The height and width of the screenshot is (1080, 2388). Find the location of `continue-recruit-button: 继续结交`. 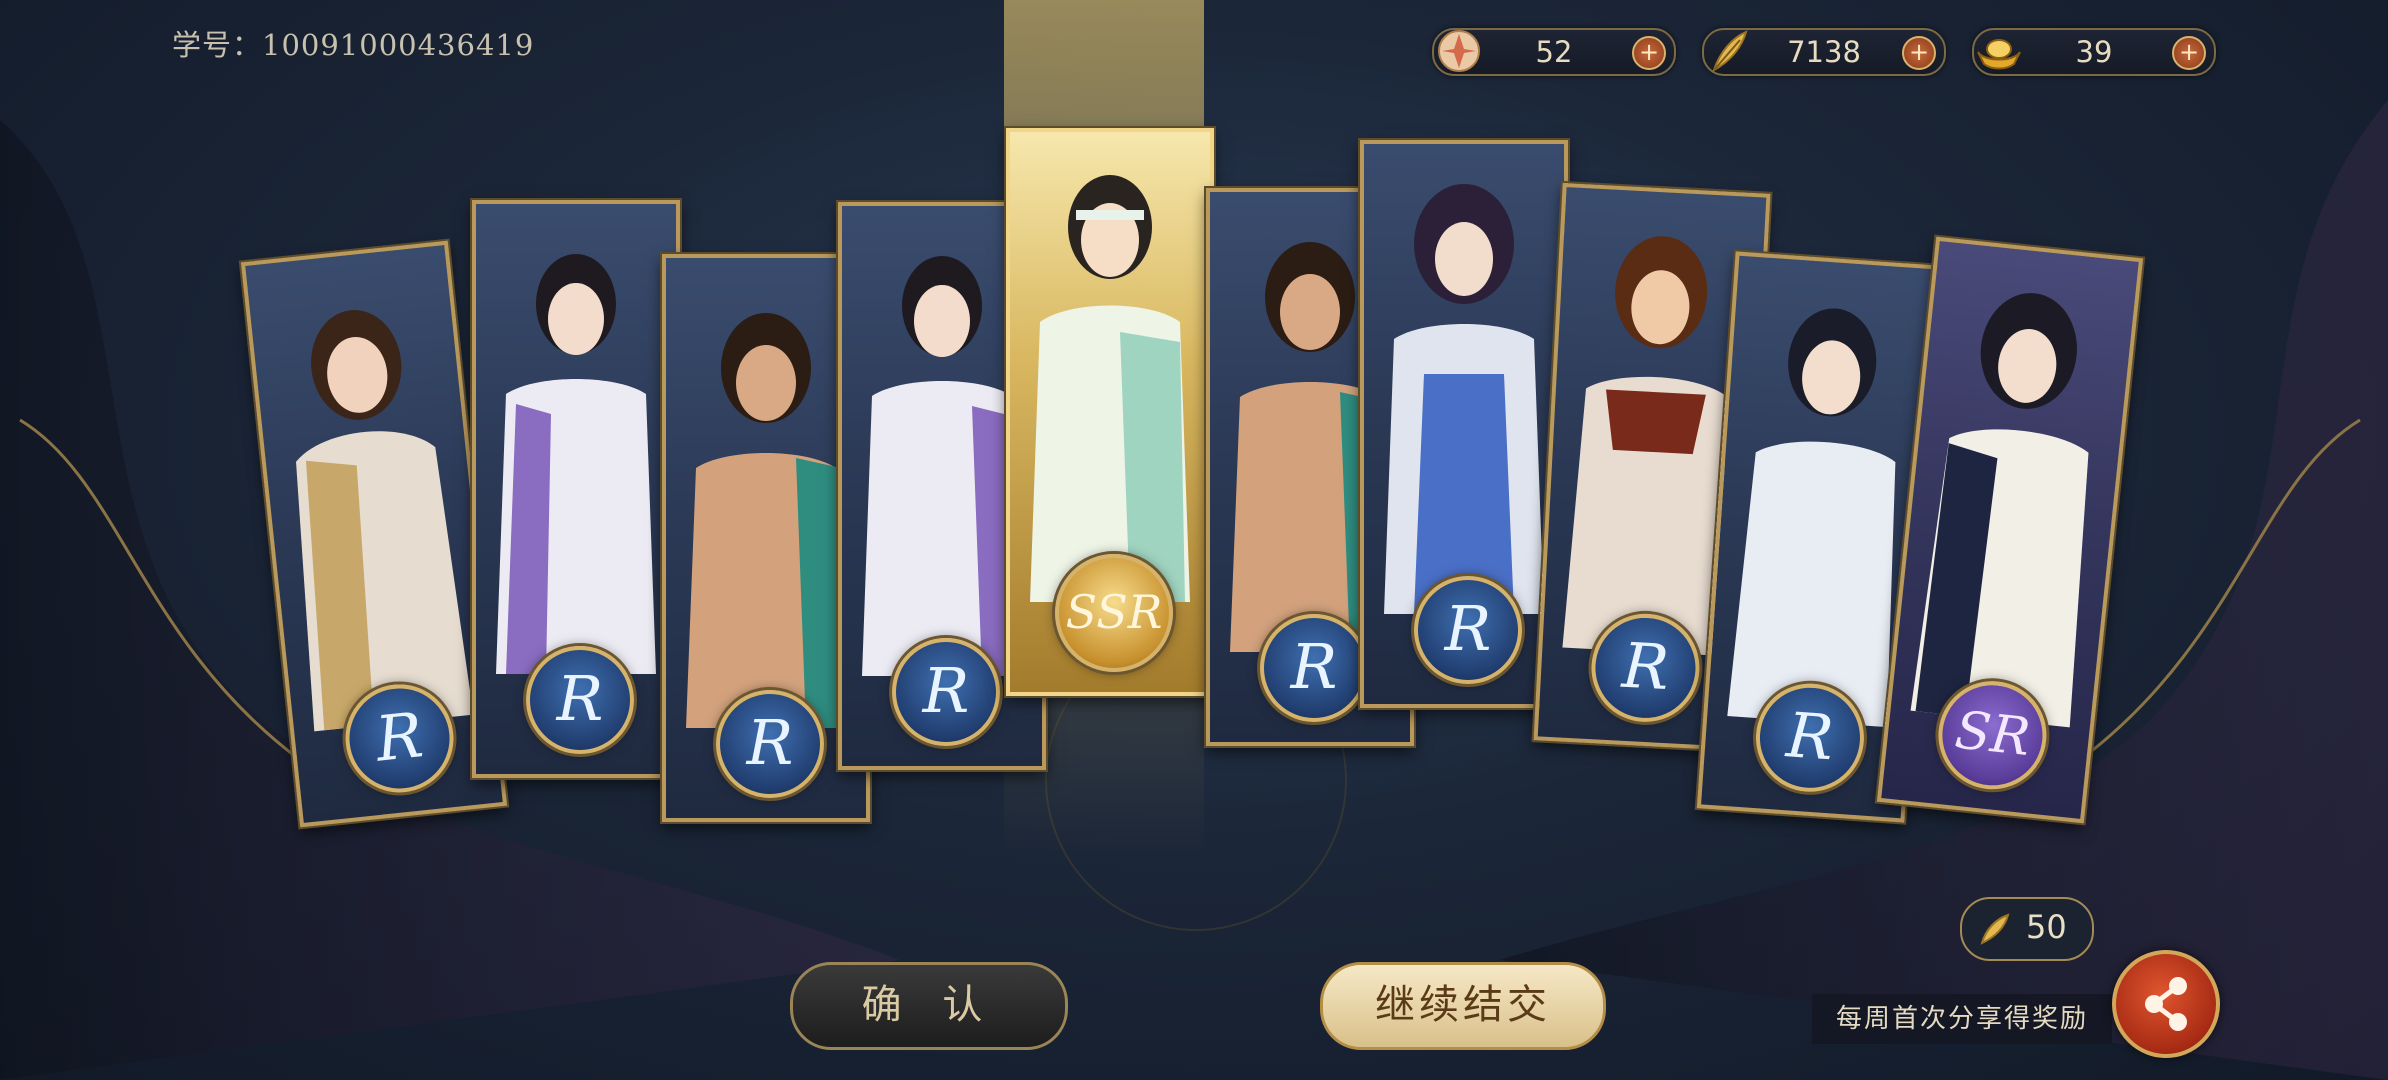

continue-recruit-button: 继续结交 is located at coordinates (1463, 1006).